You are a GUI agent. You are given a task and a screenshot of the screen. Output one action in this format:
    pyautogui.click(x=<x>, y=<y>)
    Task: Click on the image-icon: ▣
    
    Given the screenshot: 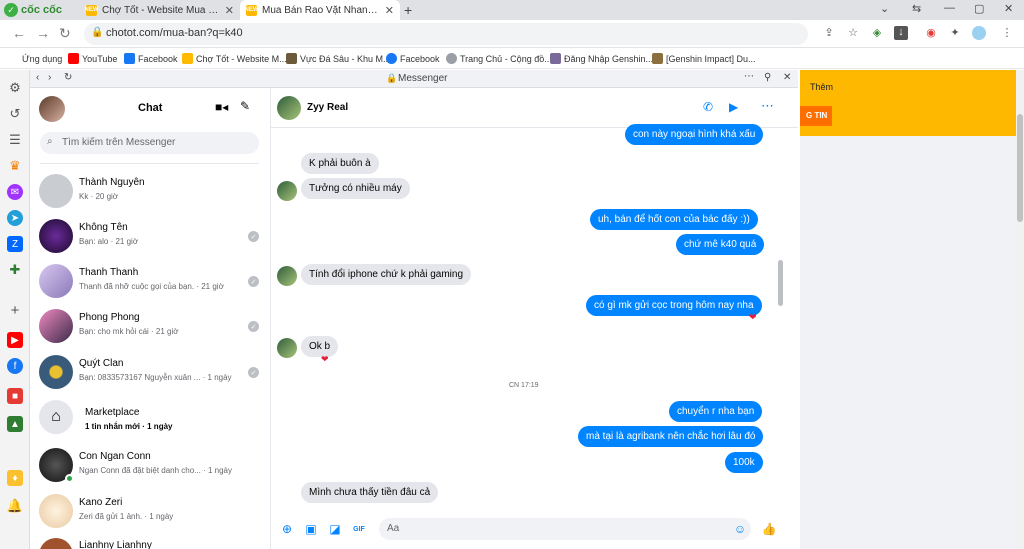 What is the action you would take?
    pyautogui.click(x=311, y=529)
    